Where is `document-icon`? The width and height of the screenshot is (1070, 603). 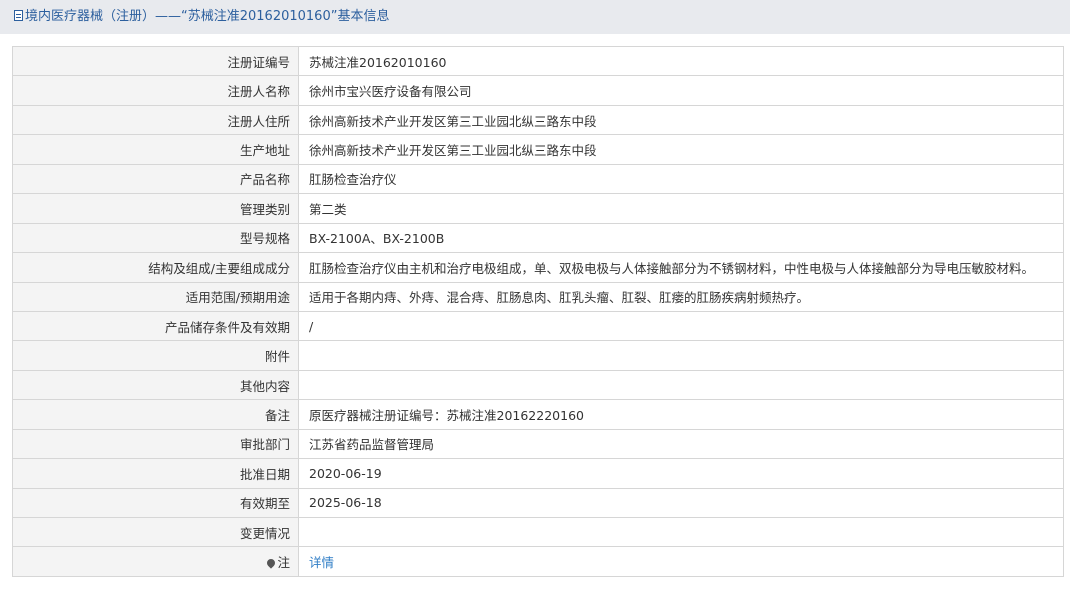 document-icon is located at coordinates (18, 15).